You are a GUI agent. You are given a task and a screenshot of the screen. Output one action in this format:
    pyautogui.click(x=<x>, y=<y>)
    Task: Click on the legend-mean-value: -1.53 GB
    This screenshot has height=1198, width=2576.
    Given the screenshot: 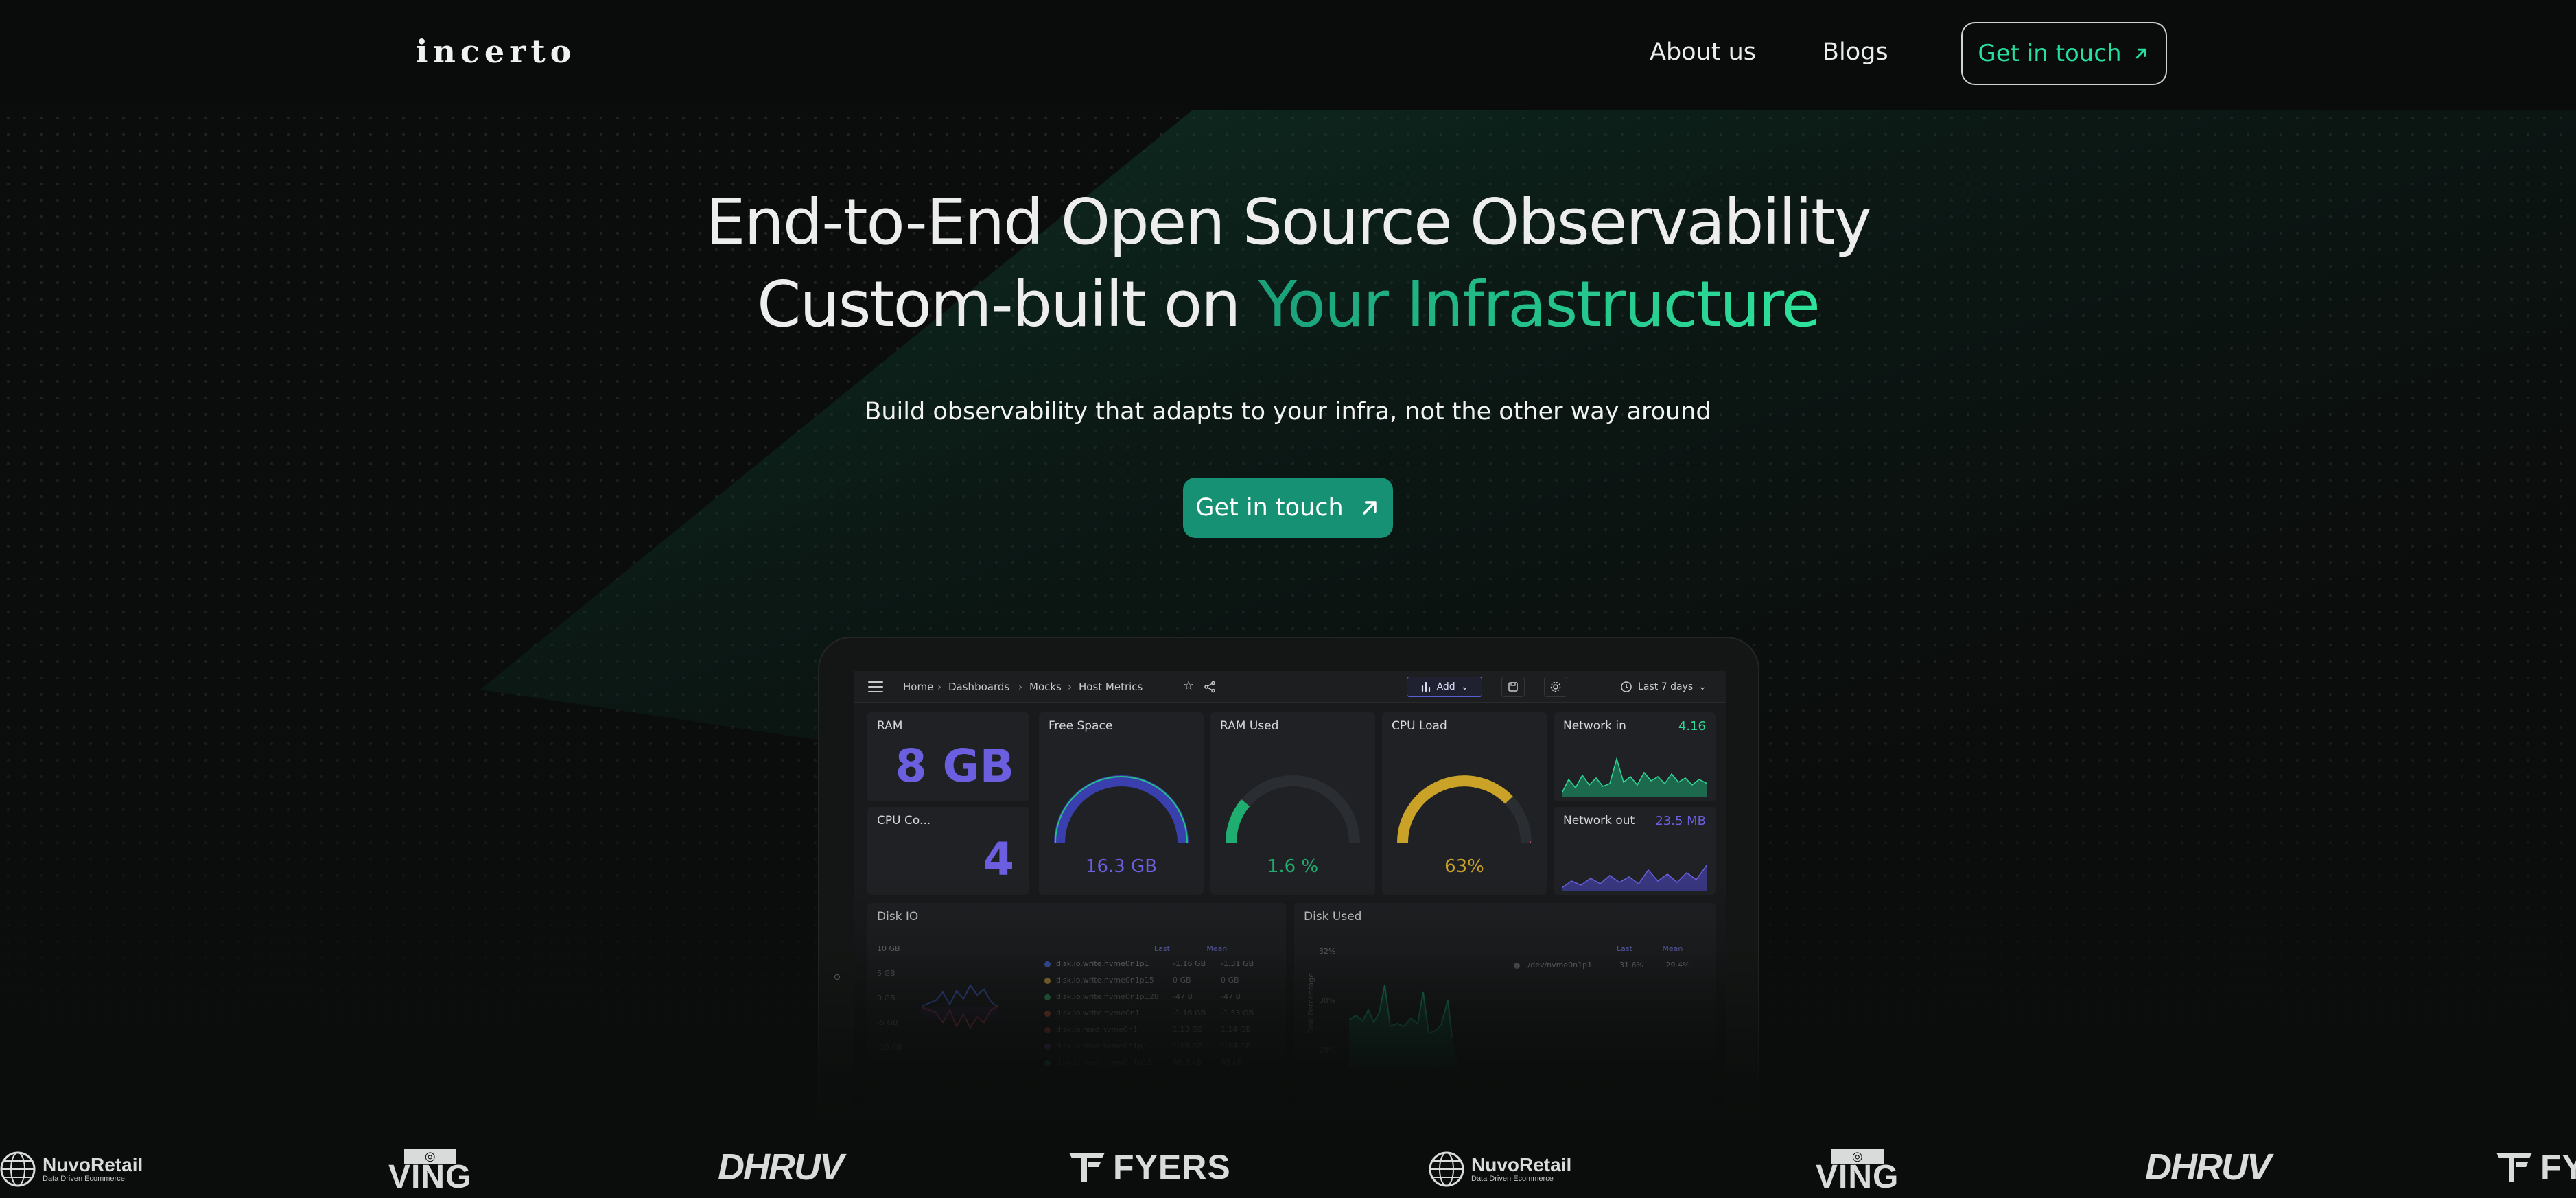 What is the action you would take?
    pyautogui.click(x=1237, y=1013)
    